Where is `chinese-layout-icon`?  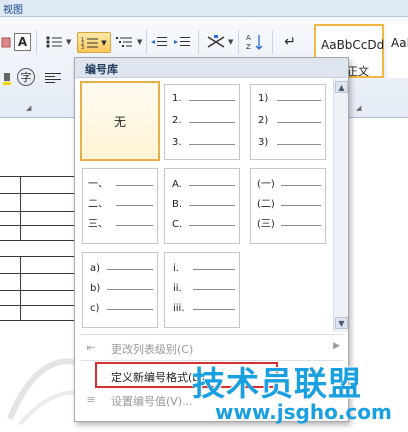 chinese-layout-icon is located at coordinates (216, 42).